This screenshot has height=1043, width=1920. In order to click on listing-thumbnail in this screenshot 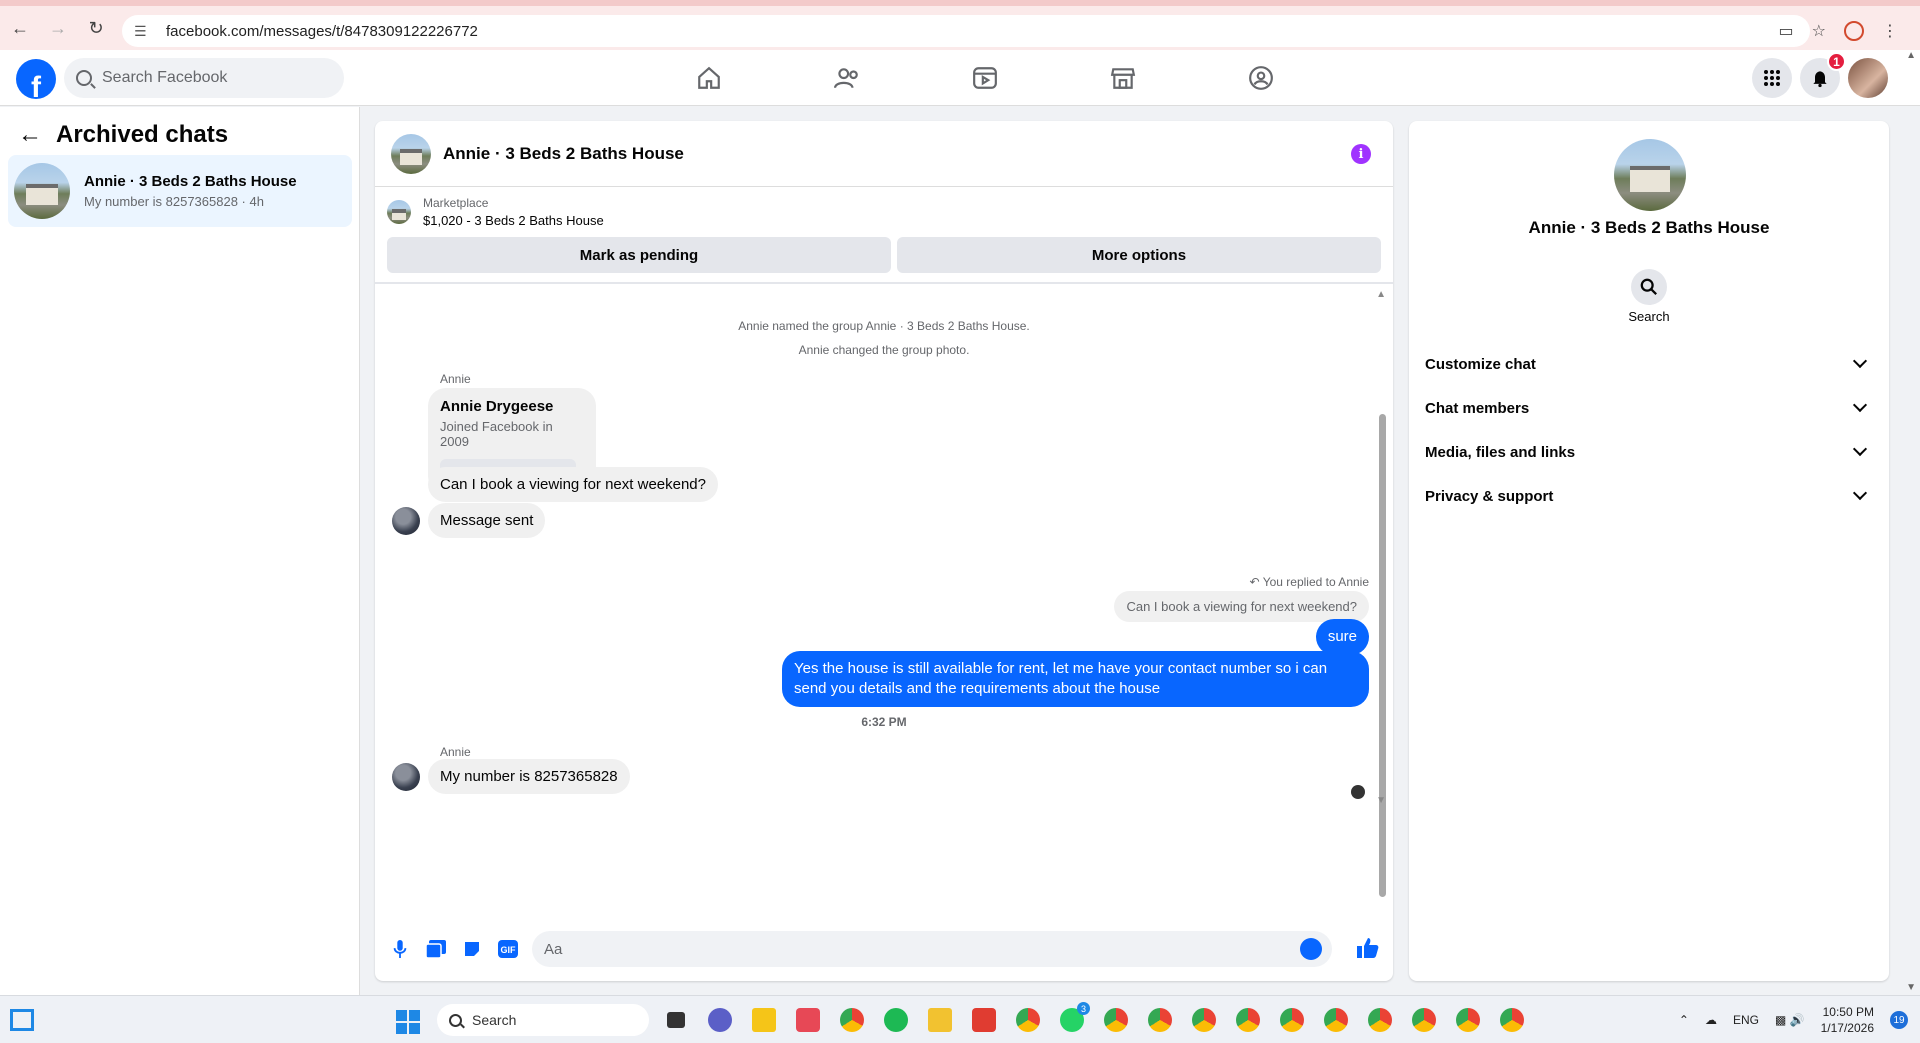, I will do `click(399, 212)`.